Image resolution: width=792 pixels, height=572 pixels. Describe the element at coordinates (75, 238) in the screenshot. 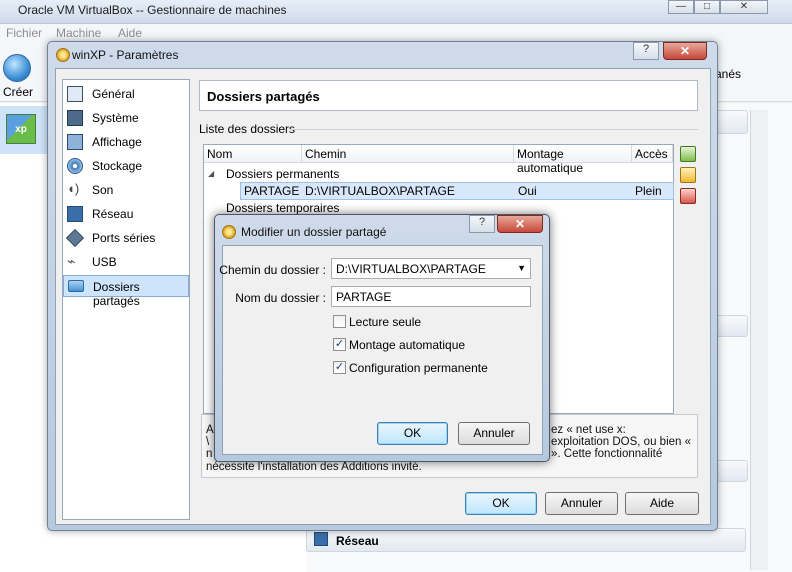

I see `port-icon` at that location.